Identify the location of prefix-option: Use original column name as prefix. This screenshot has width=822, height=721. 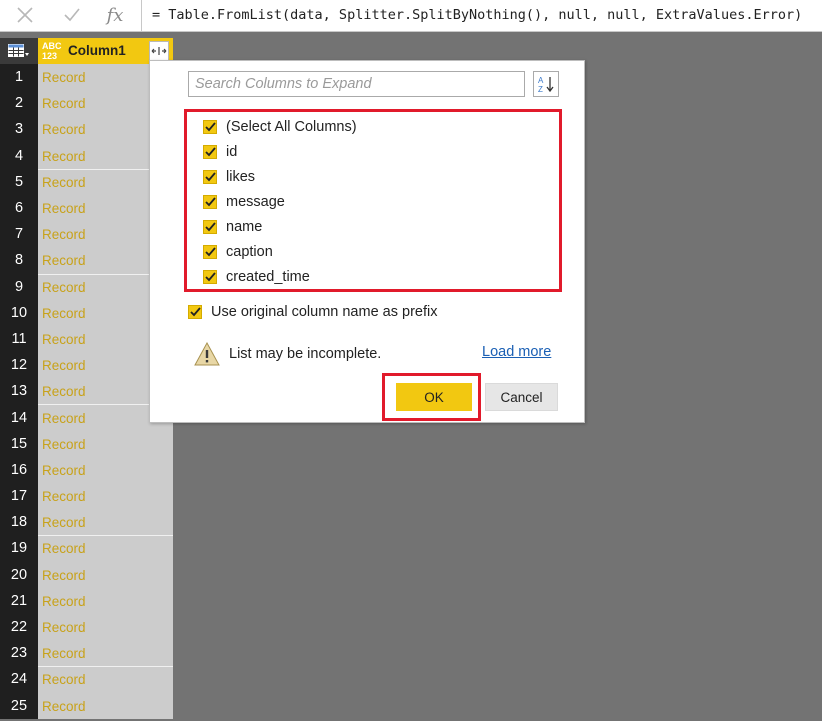
(312, 312).